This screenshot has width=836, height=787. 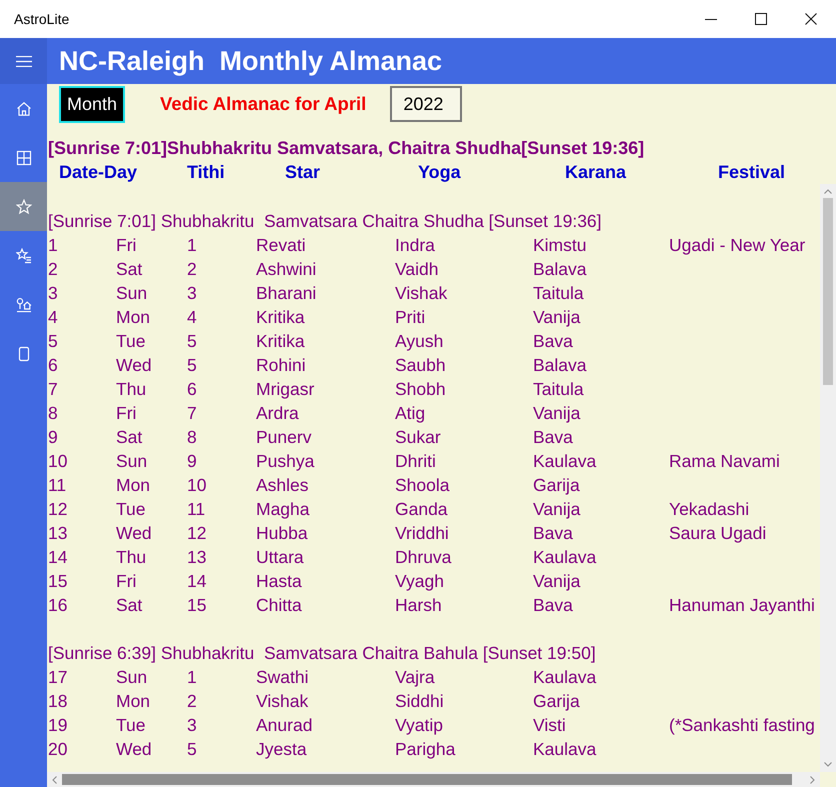 I want to click on table-cell-text: Shoola, so click(x=422, y=485).